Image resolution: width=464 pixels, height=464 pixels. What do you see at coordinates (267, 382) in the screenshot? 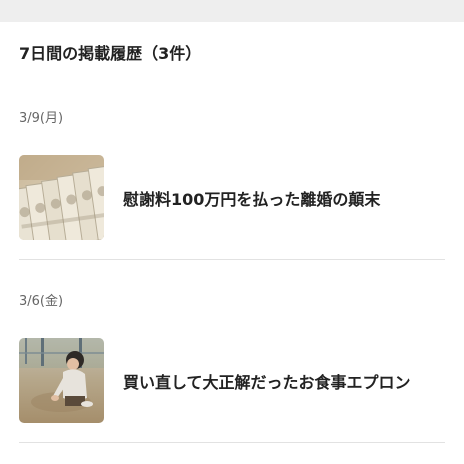
I see `article-title: 買い直して大正解だったお食事エプロン` at bounding box center [267, 382].